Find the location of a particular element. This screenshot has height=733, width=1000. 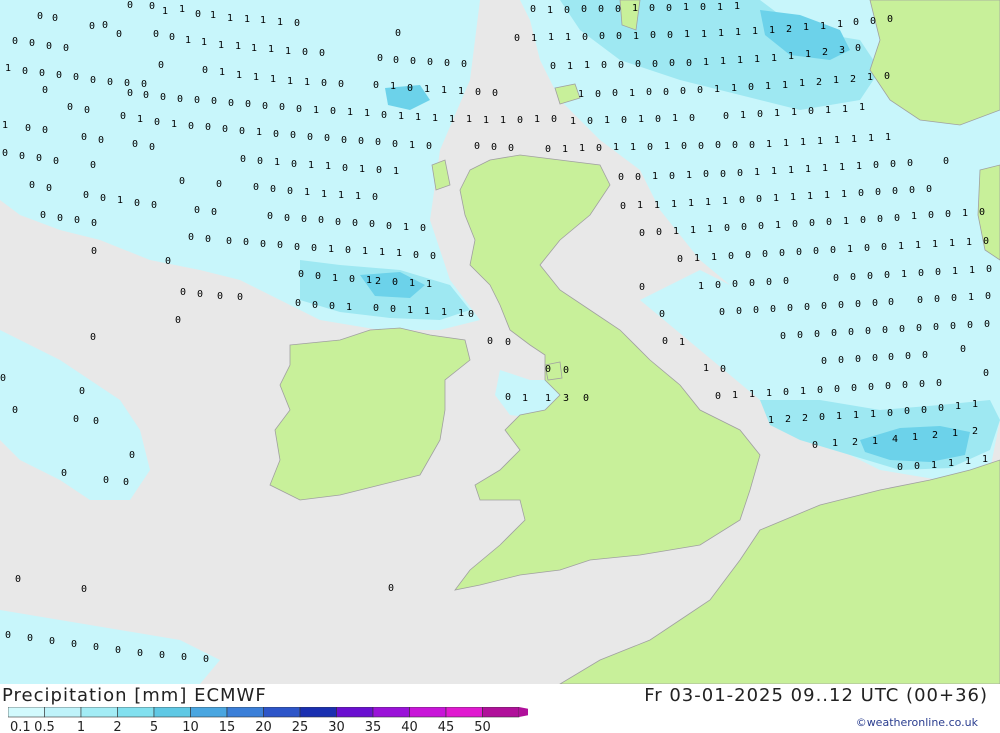

legend-label: 35 is located at coordinates (373, 726).